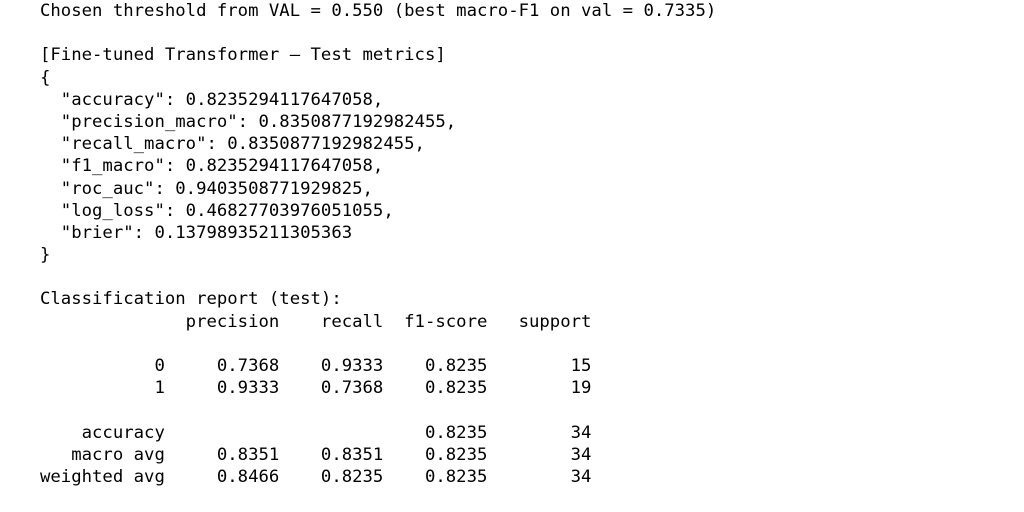 This screenshot has width=1024, height=512. Describe the element at coordinates (212, 99) in the screenshot. I see `metric-accuracy: "accuracy": 0.8235294117647058,` at that location.